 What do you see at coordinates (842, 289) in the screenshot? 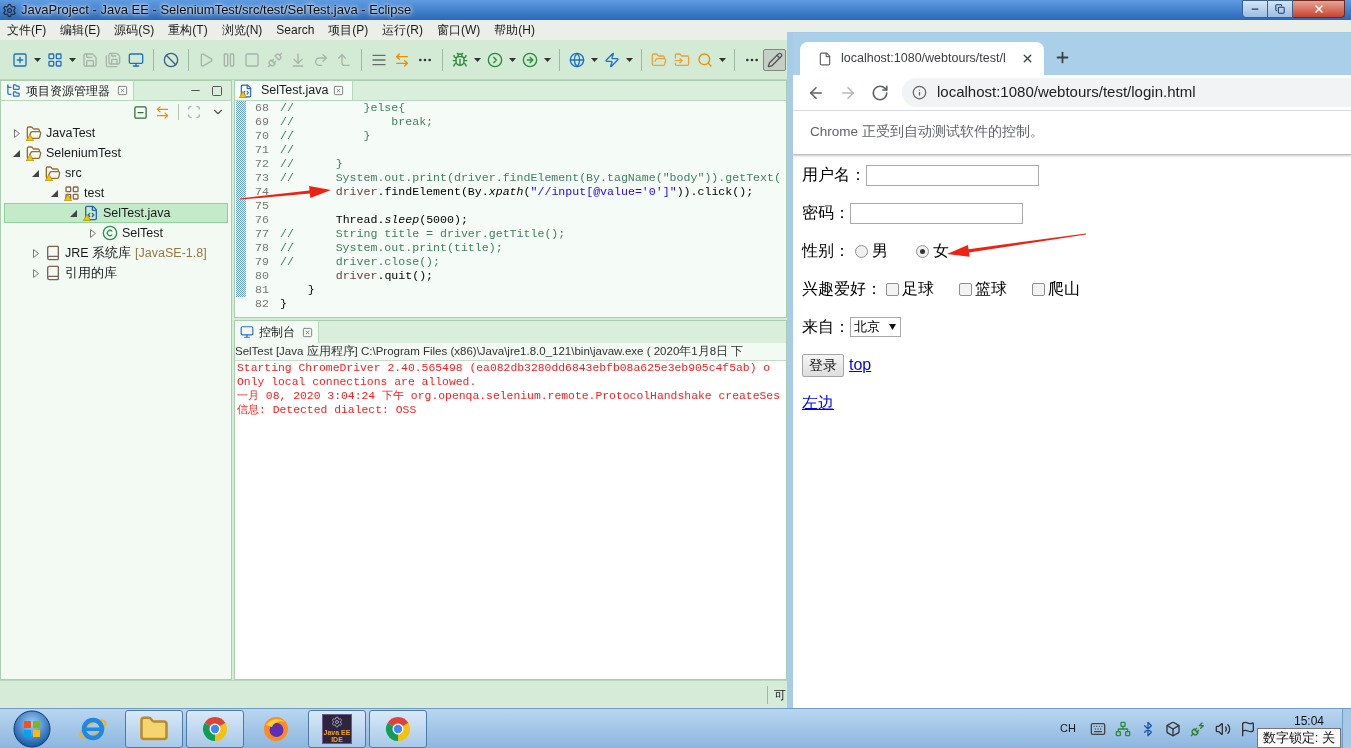
I see `field-label: 兴趣爱好：` at bounding box center [842, 289].